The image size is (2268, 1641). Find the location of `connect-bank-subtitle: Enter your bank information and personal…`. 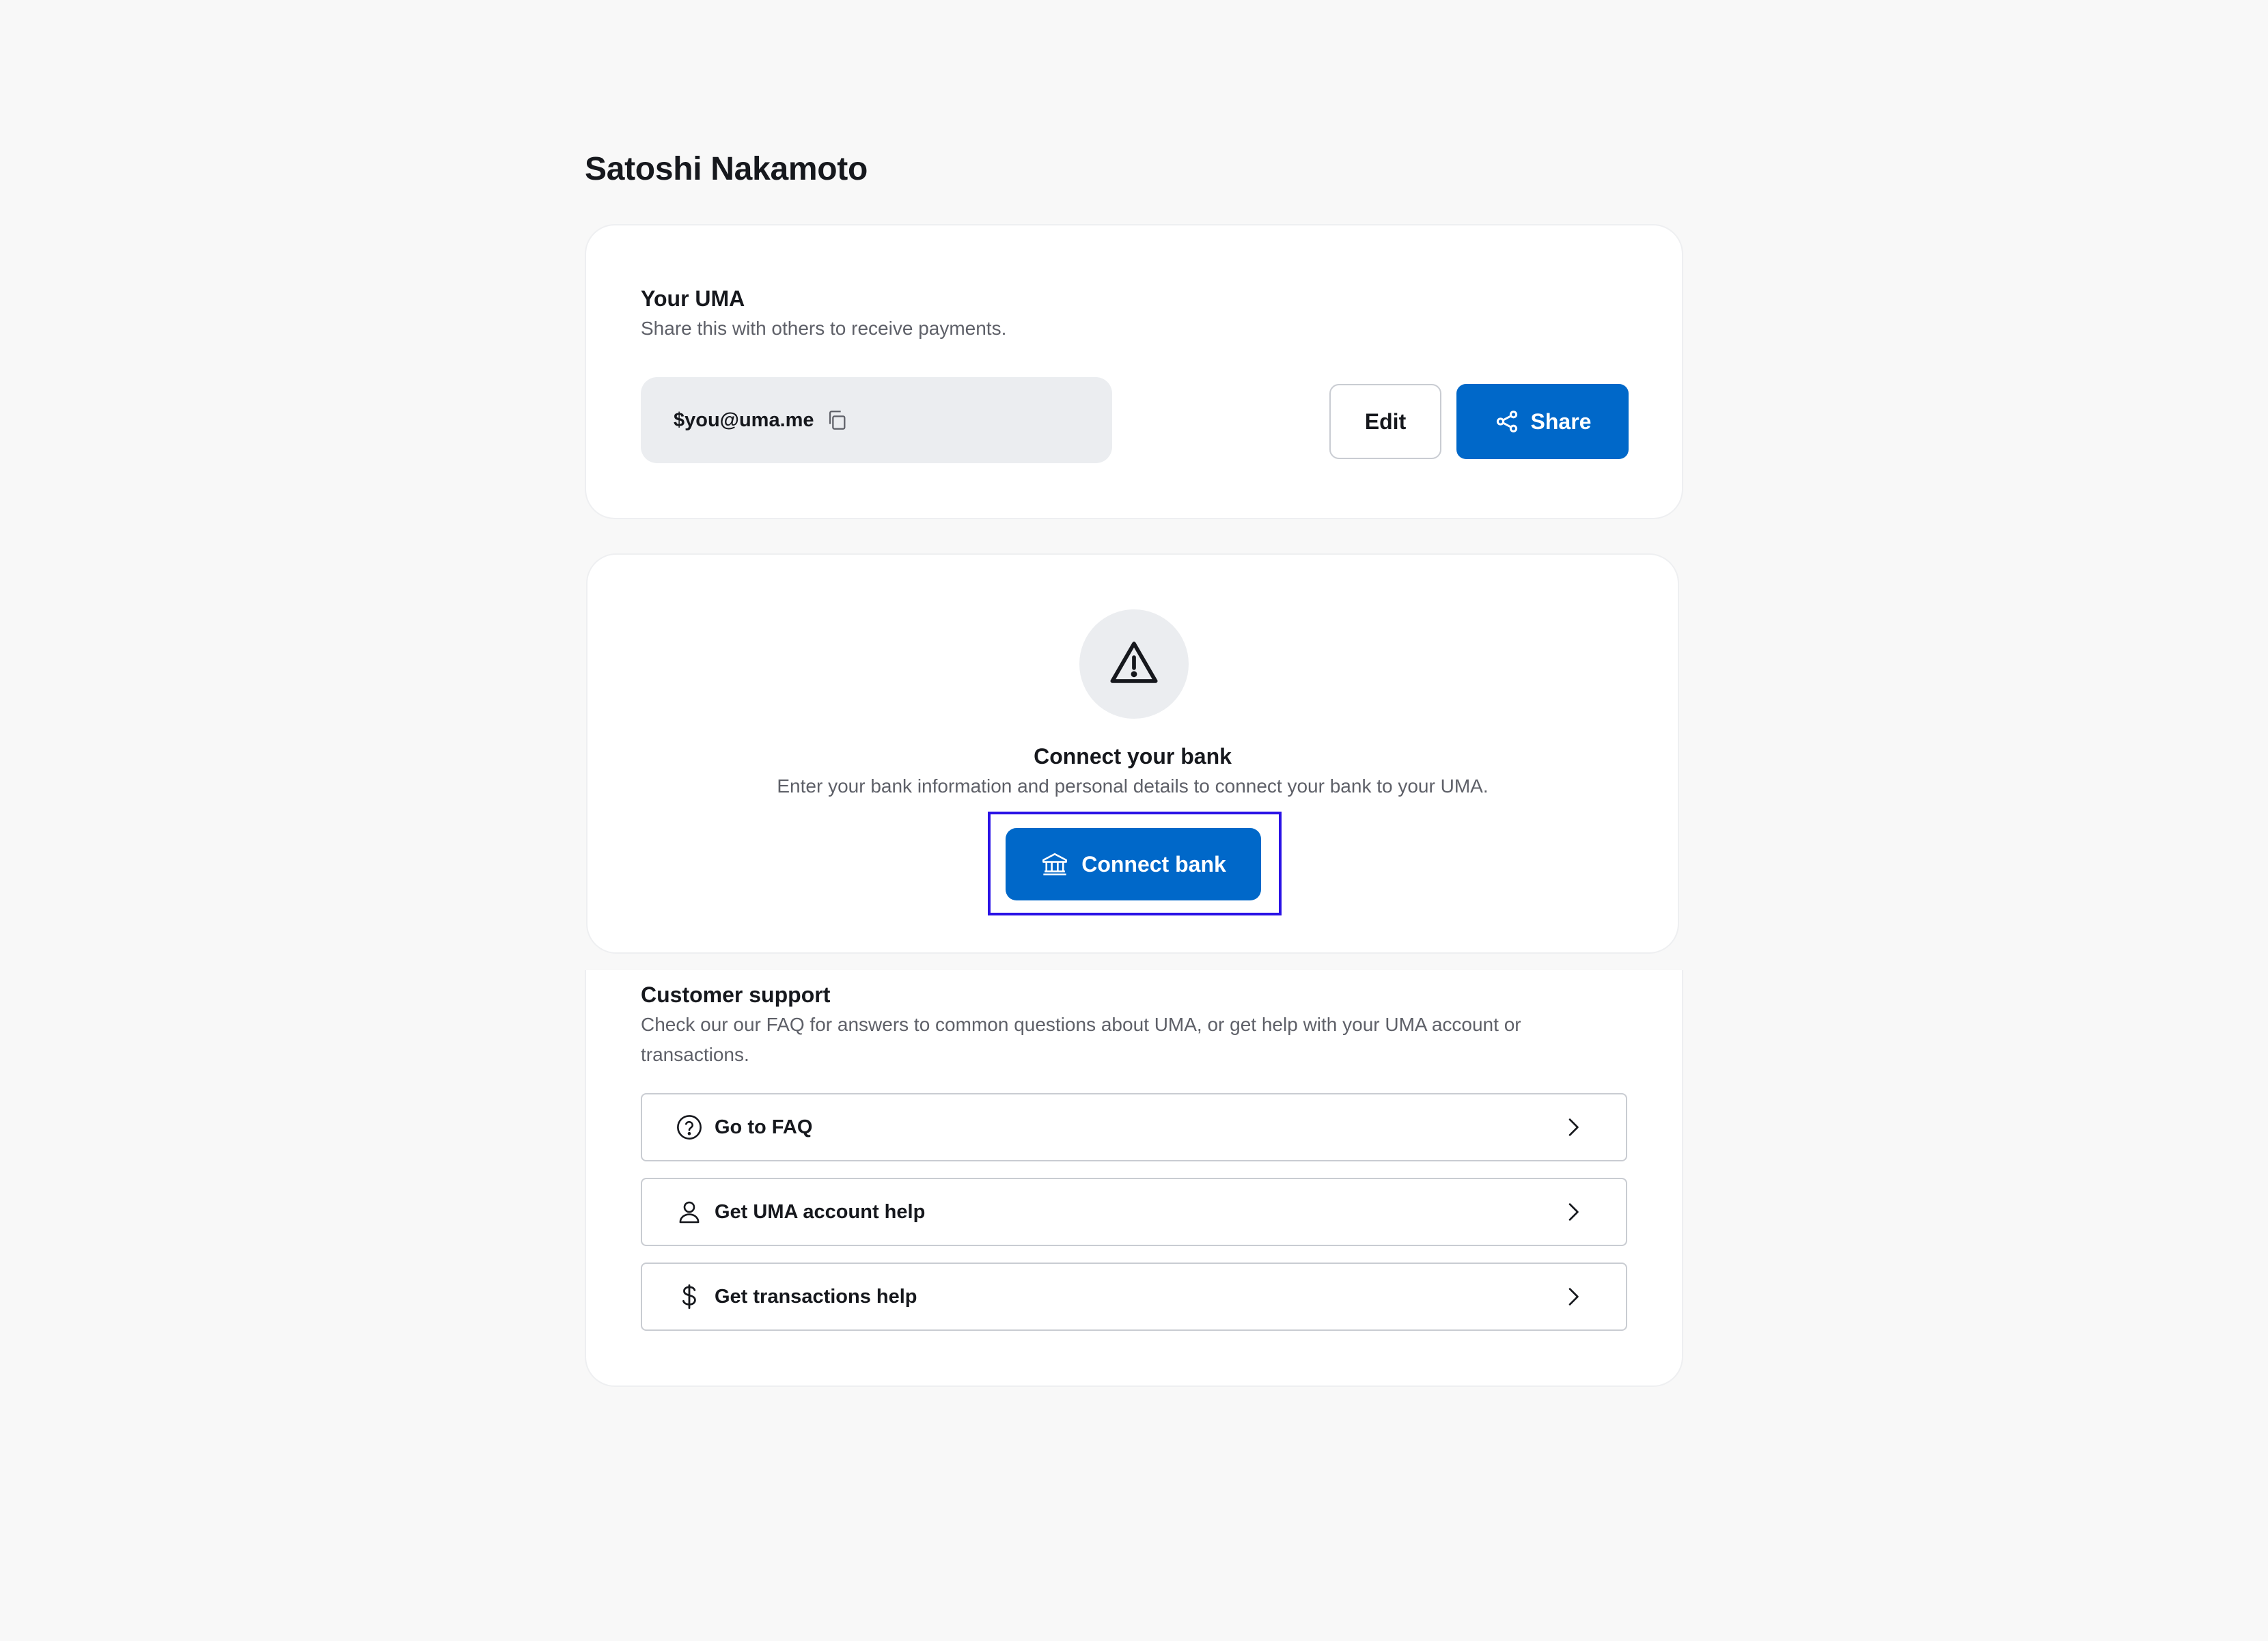

connect-bank-subtitle: Enter your bank information and personal… is located at coordinates (1133, 786).